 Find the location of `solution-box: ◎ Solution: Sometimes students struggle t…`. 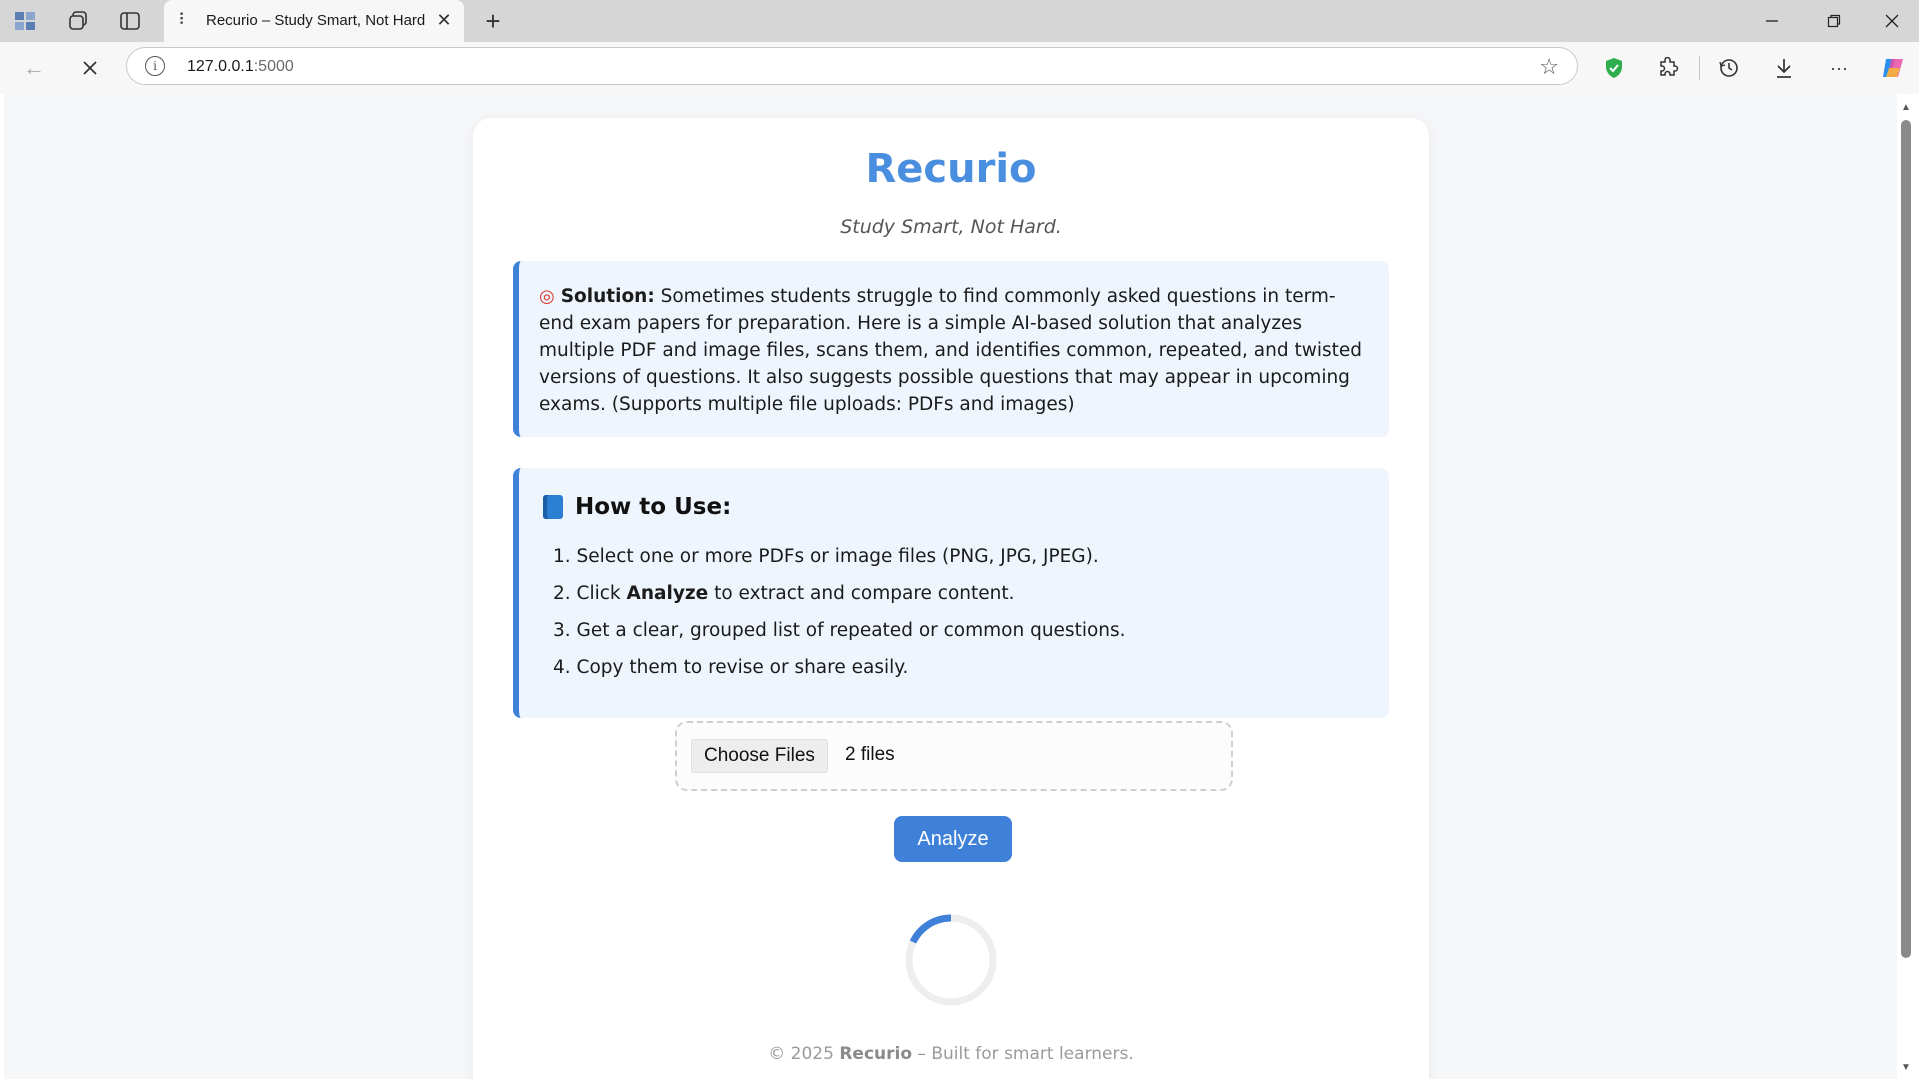

solution-box: ◎ Solution: Sometimes students struggle t… is located at coordinates (951, 349).